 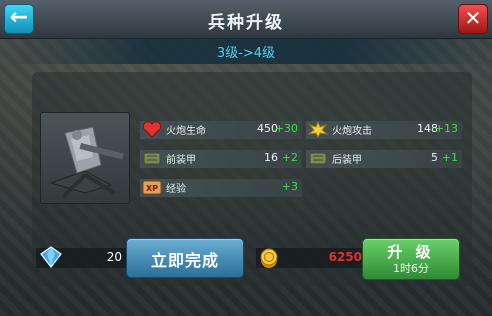 I want to click on close-button: ✕, so click(x=473, y=19).